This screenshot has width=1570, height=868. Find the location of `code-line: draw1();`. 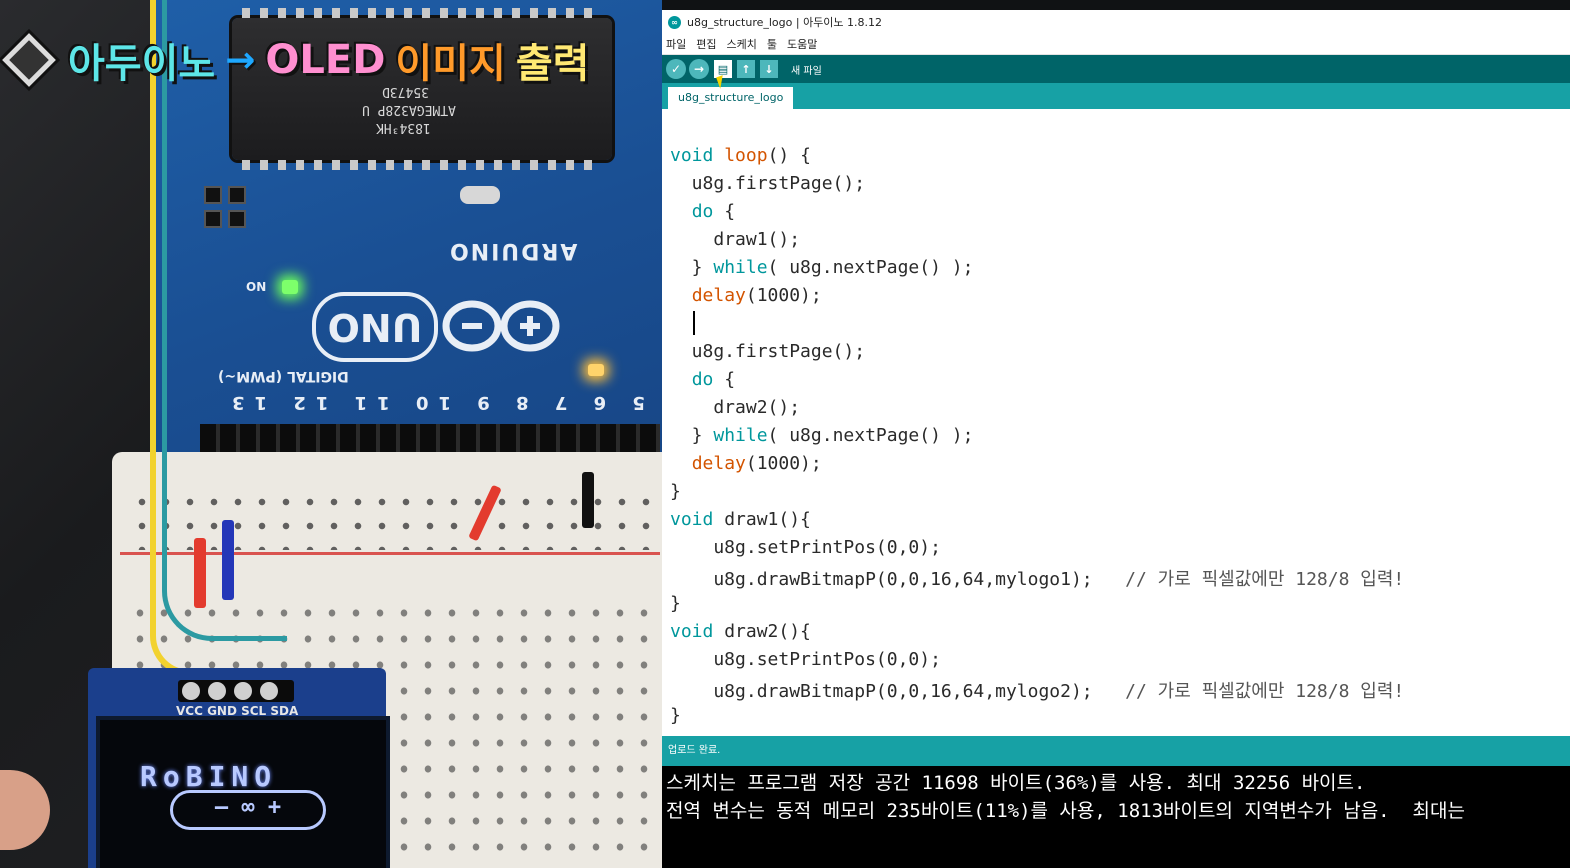

code-line: draw1(); is located at coordinates (735, 243).